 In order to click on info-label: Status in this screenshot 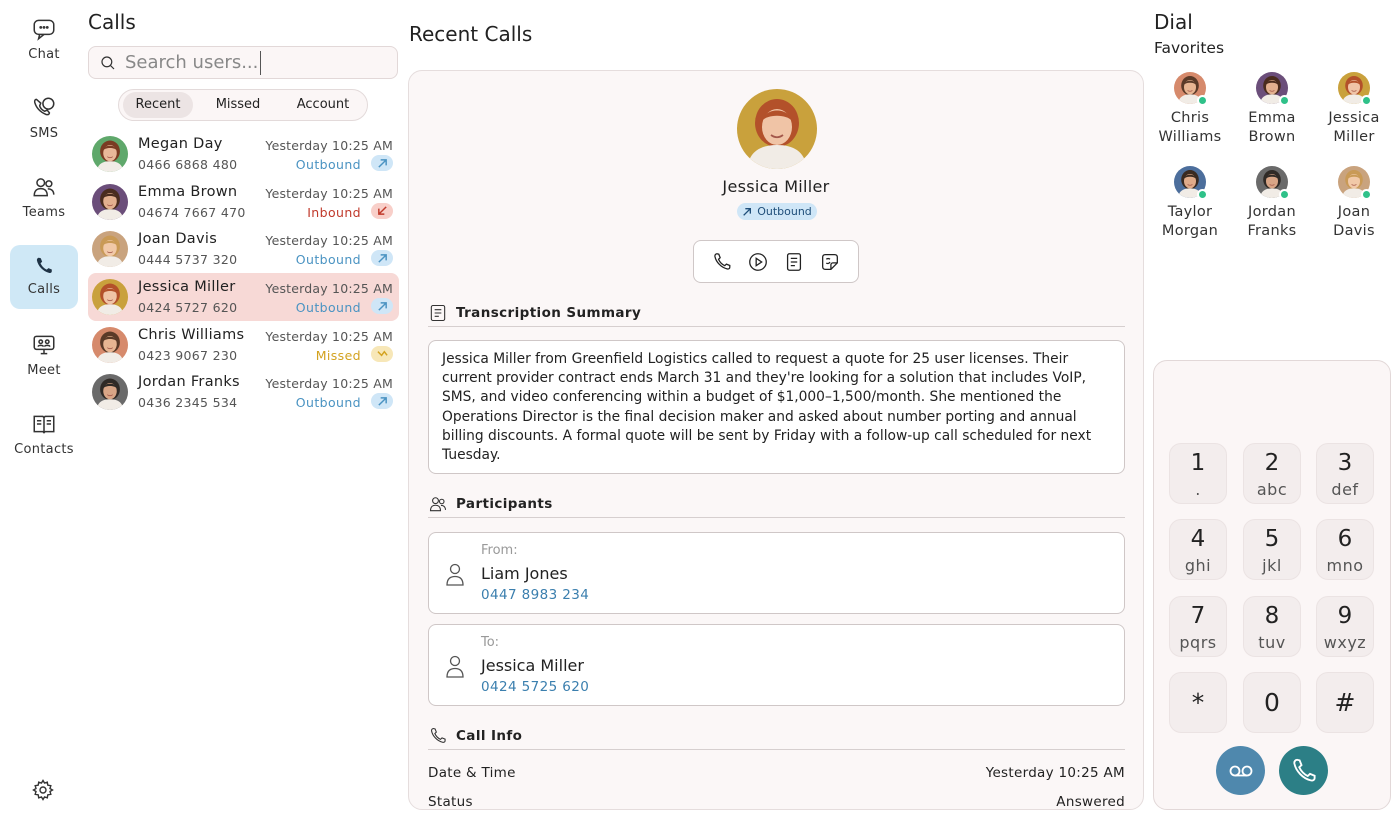, I will do `click(450, 802)`.